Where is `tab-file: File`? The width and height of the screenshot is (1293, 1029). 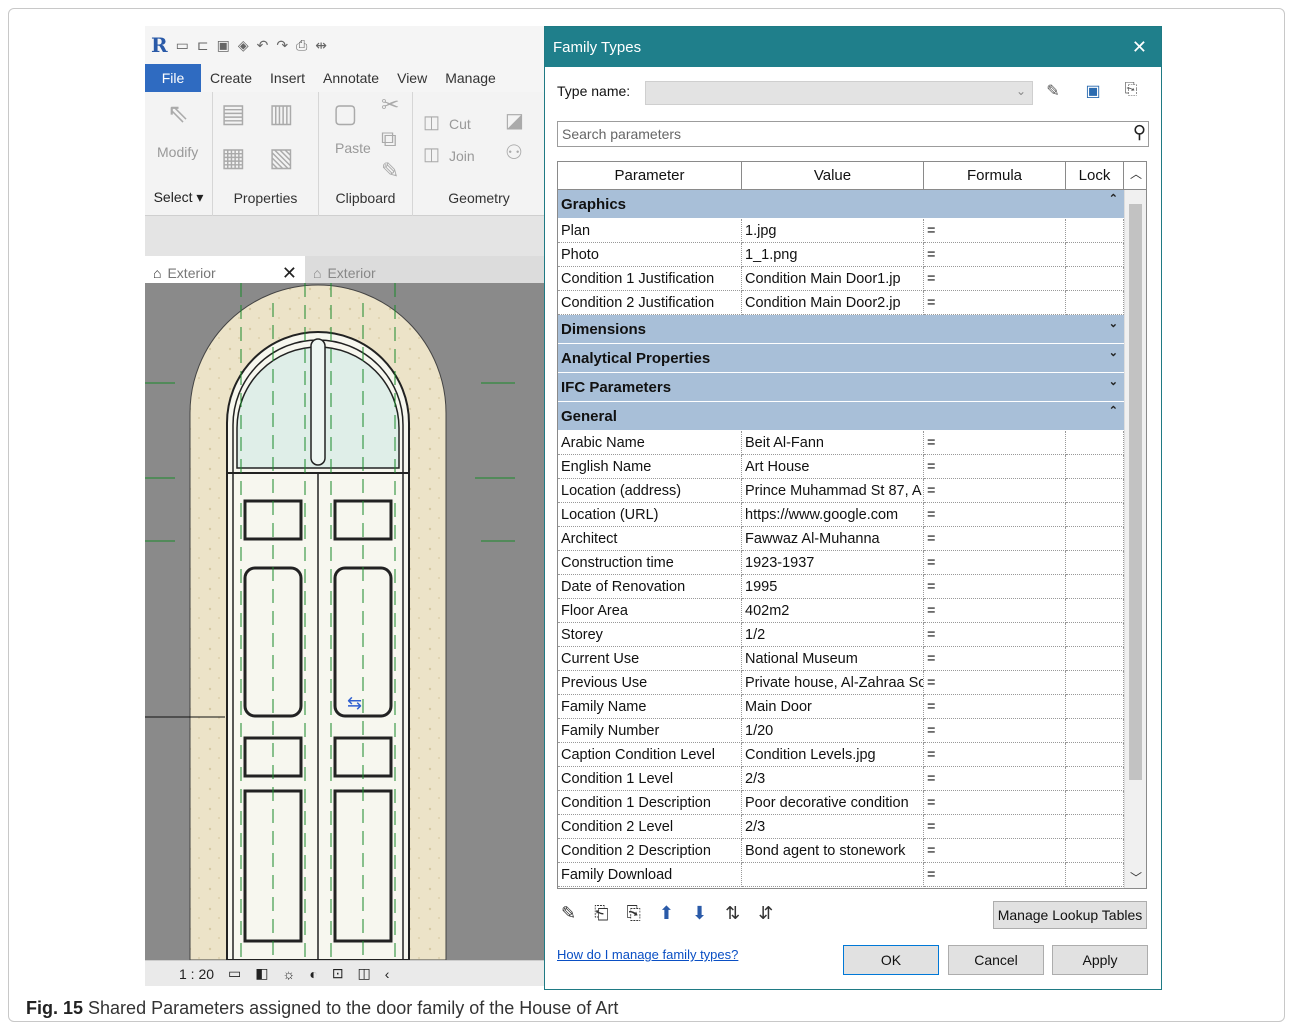 tab-file: File is located at coordinates (173, 78).